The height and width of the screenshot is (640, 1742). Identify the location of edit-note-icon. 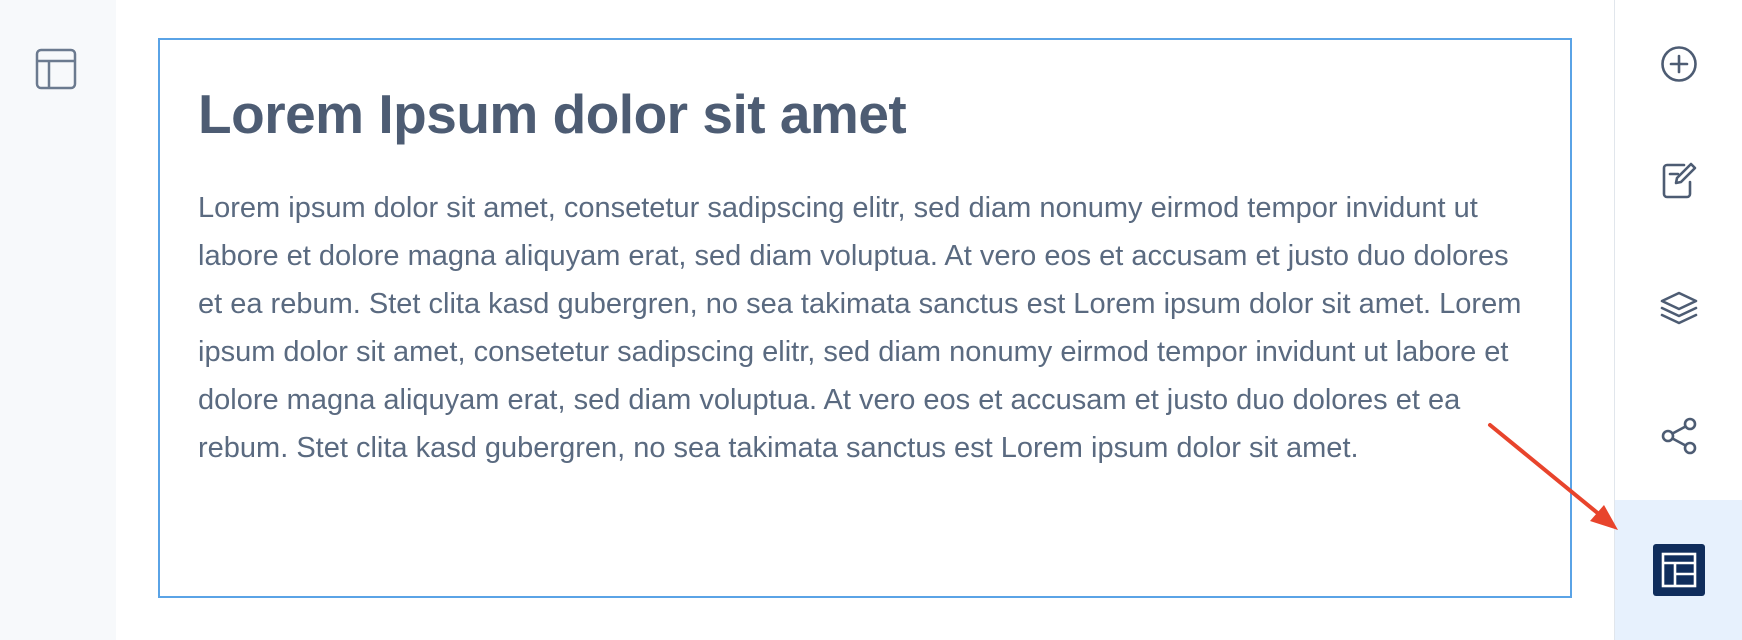
(1679, 180).